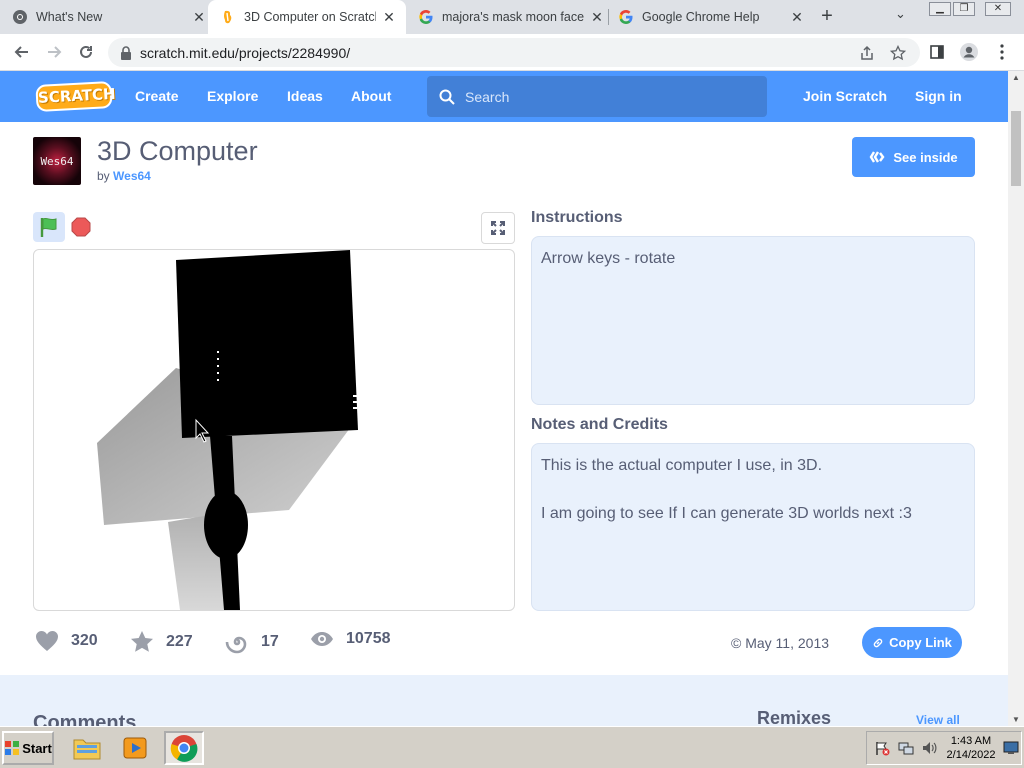 The height and width of the screenshot is (768, 1024). I want to click on stop-sign-icon, so click(81, 227).